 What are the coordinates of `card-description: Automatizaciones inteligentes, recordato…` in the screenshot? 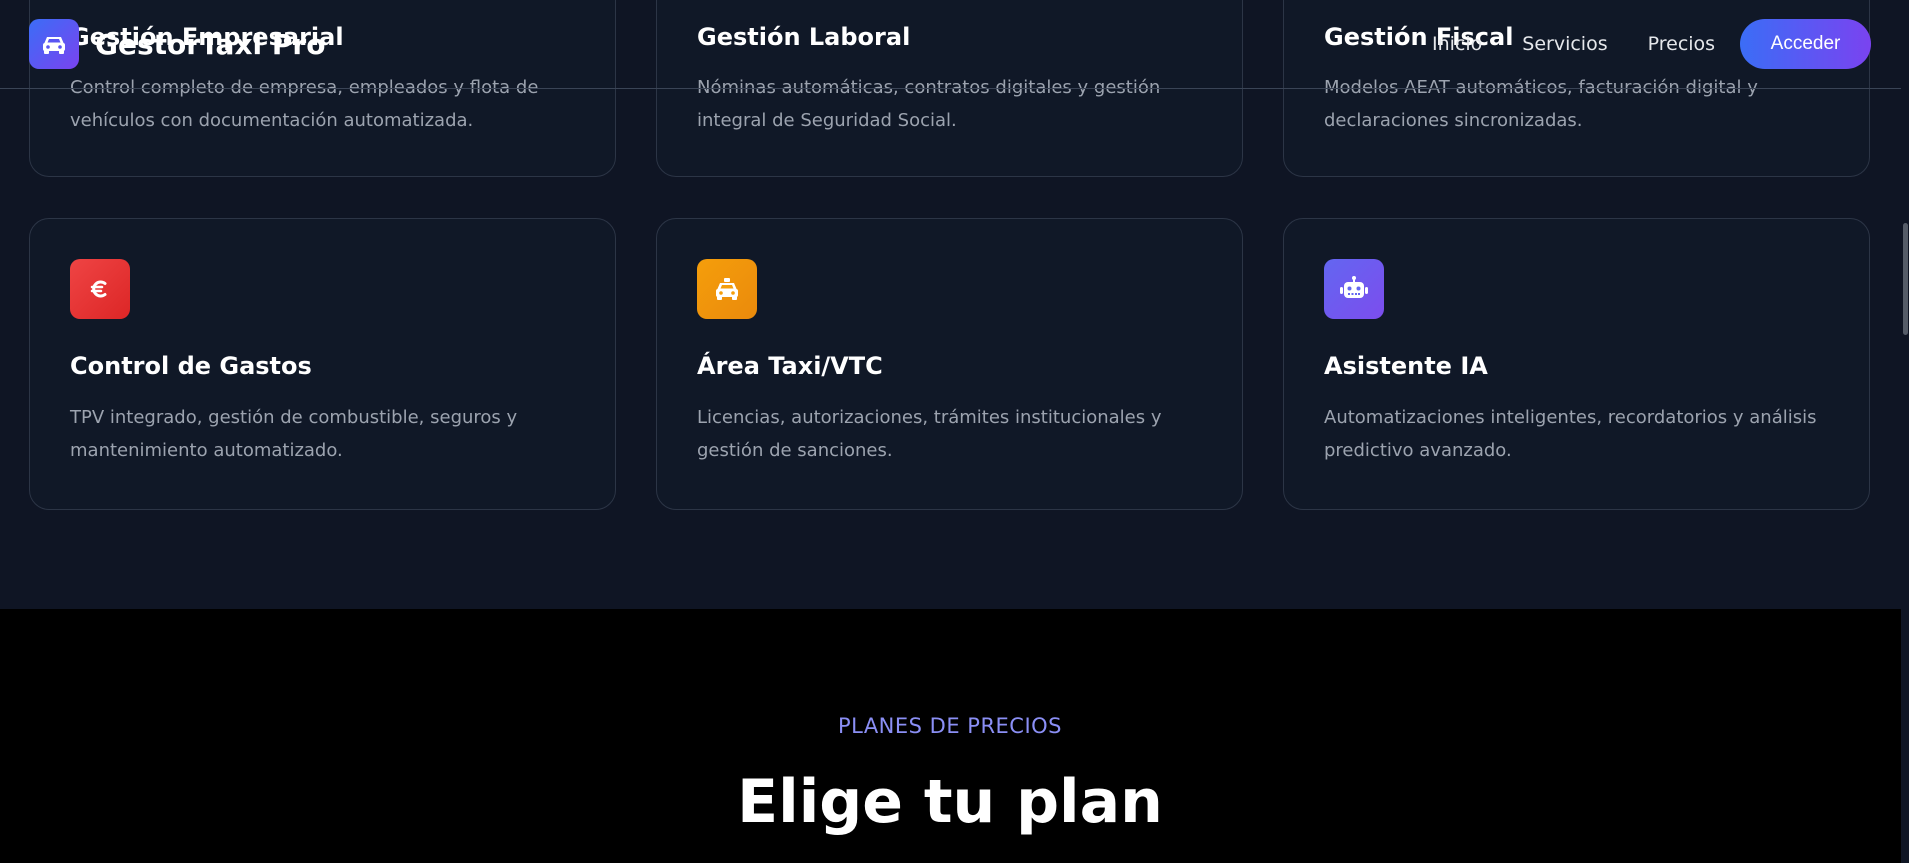 It's located at (1570, 434).